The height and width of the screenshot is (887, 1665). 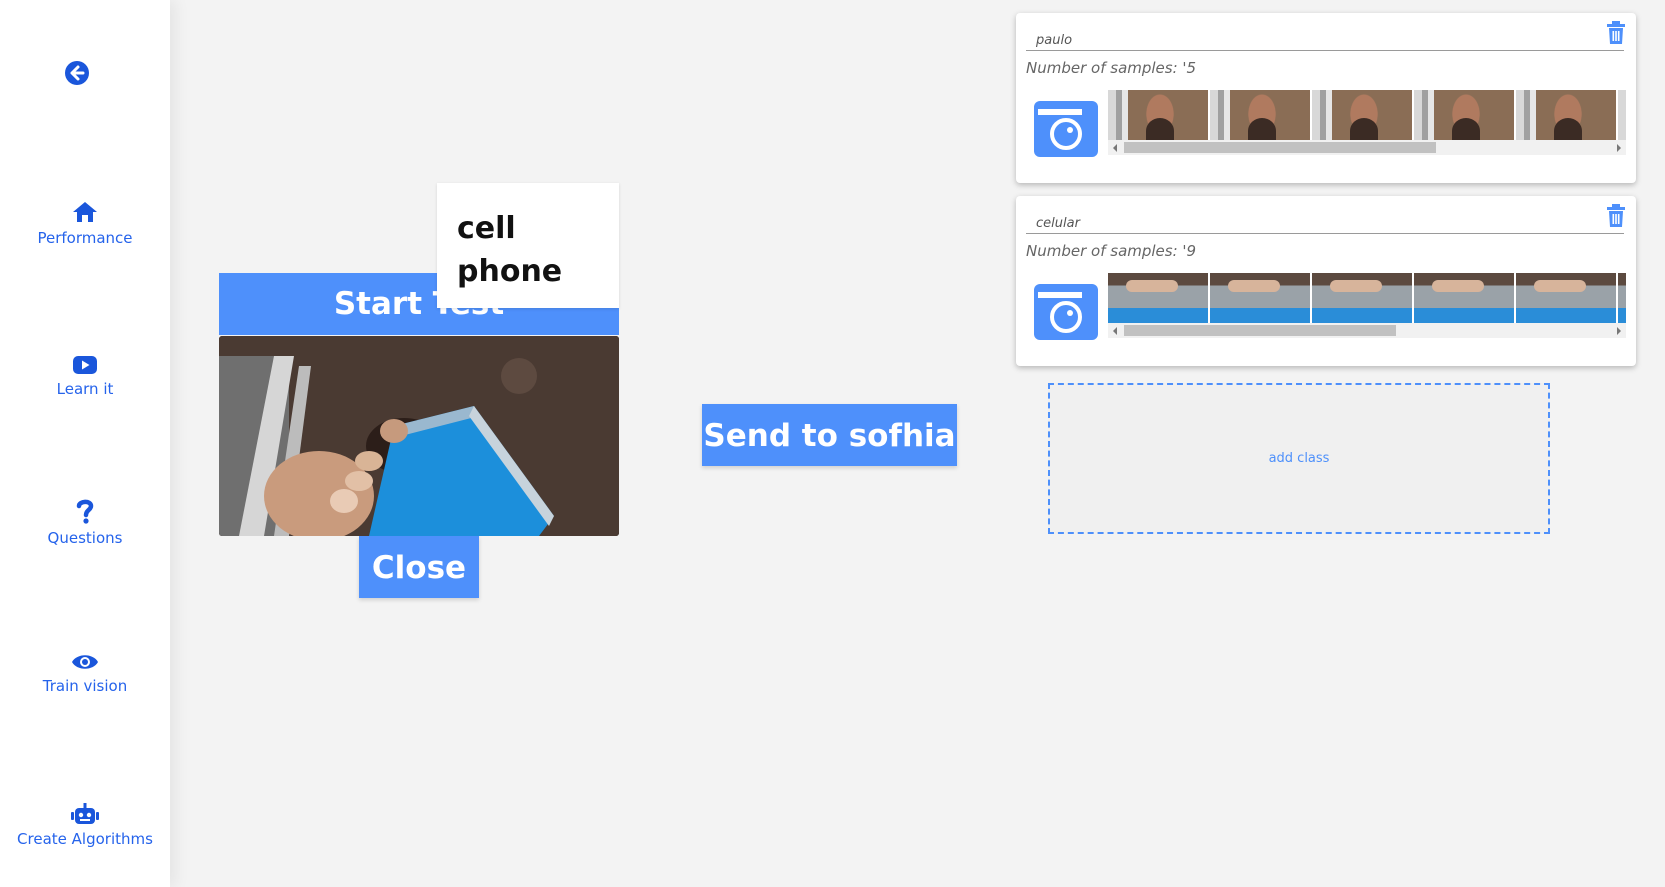 I want to click on class-card: Number of samples: '5, so click(x=1326, y=98).